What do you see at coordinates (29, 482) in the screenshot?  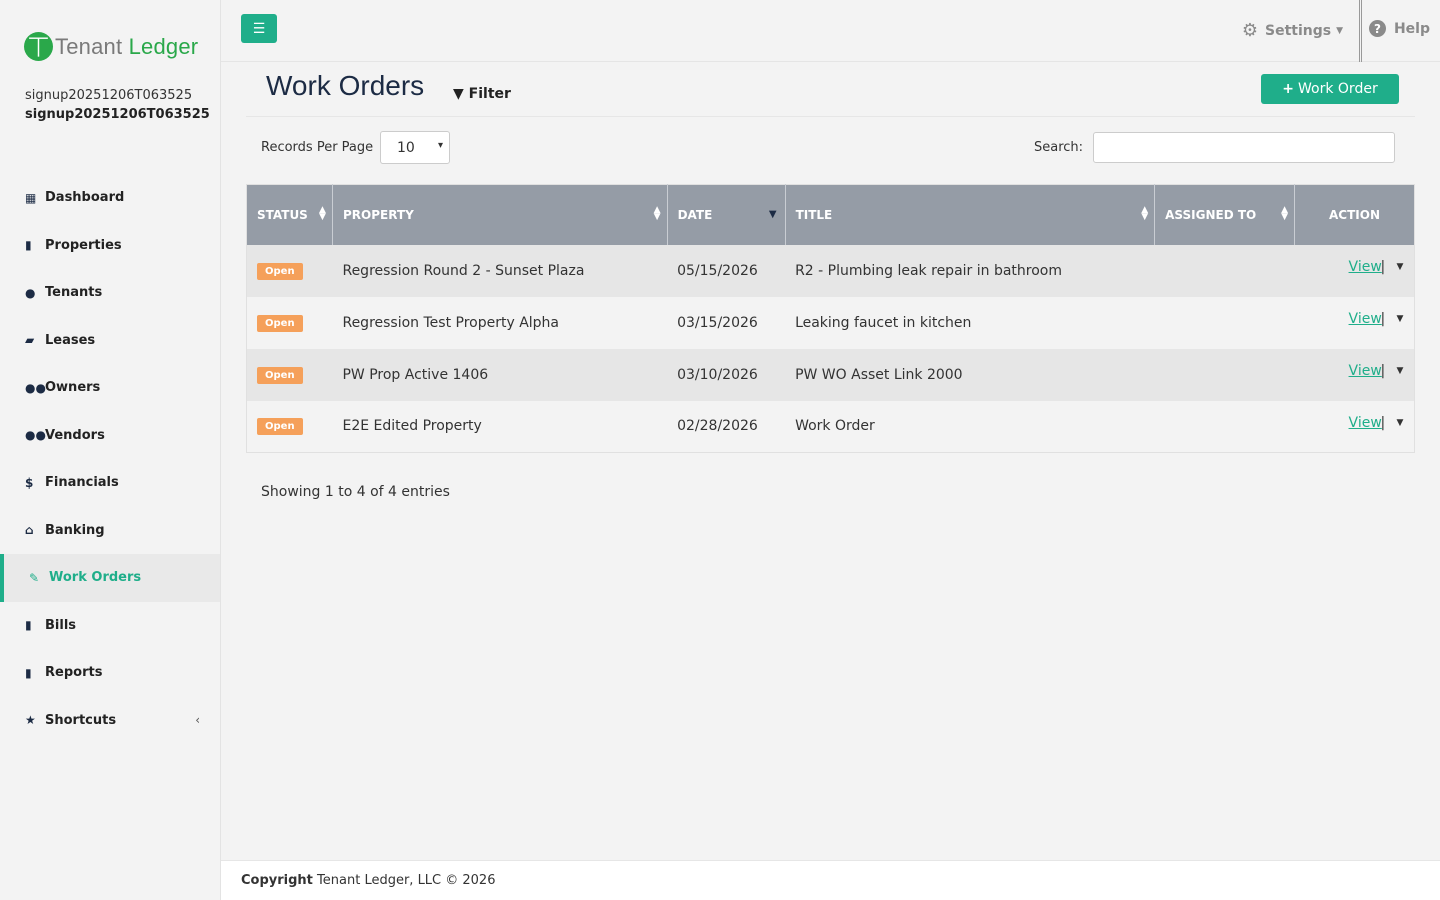 I see `dollar-icon: $` at bounding box center [29, 482].